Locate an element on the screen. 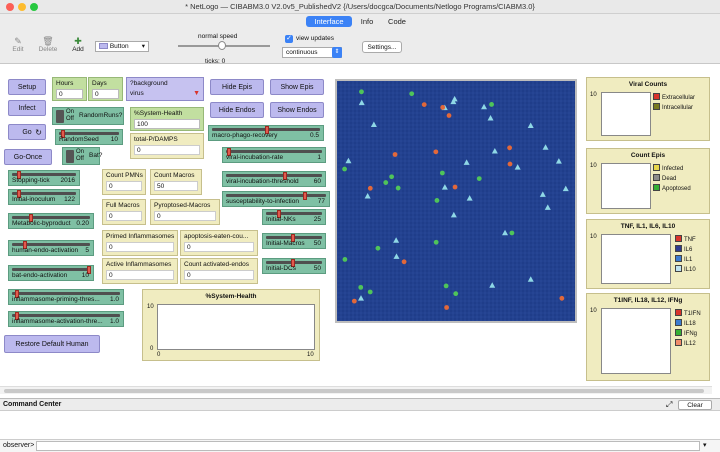 This screenshot has width=720, height=452. hide-epis-button: Hide Epis is located at coordinates (237, 87).